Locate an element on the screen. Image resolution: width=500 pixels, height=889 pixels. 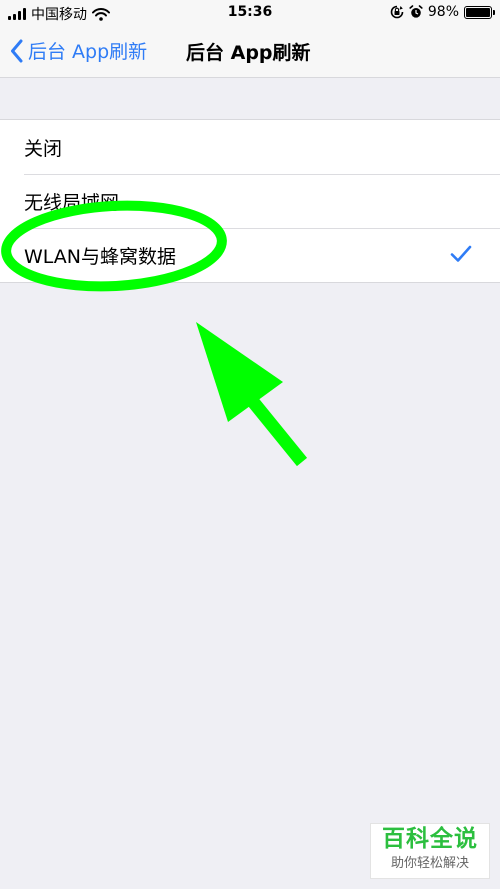
watermark-brand: 百科全说 is located at coordinates (430, 839).